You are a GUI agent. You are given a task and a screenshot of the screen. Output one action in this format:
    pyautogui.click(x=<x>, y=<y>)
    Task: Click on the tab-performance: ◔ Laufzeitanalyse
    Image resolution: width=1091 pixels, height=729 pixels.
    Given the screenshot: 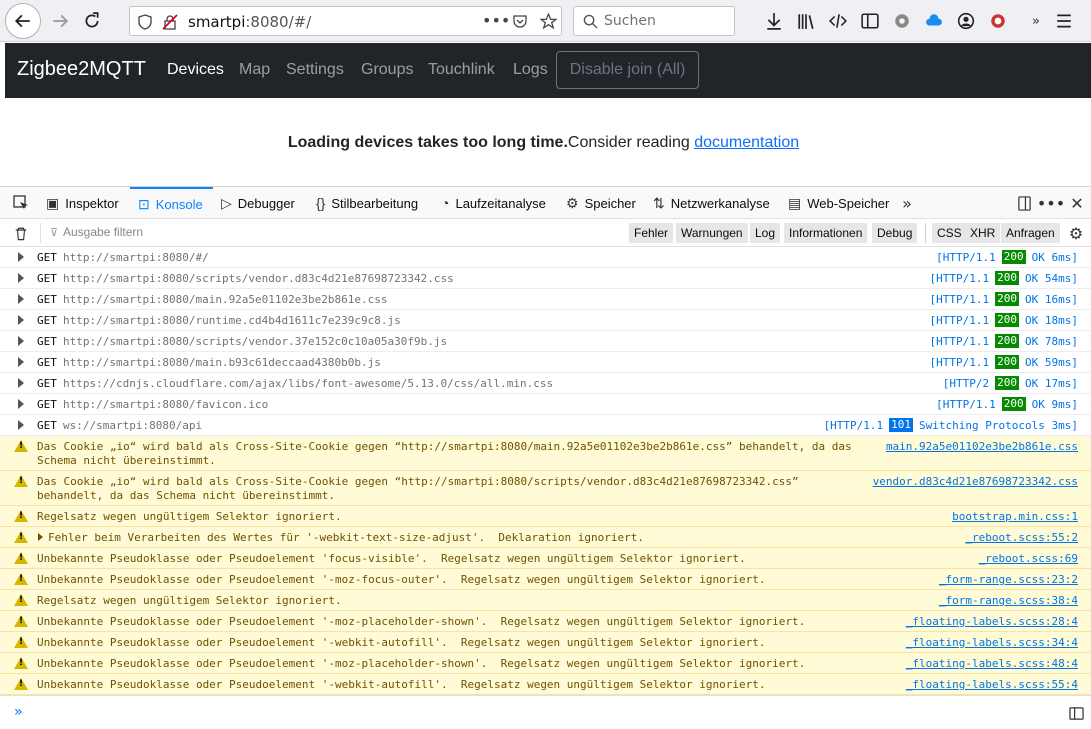 What is the action you would take?
    pyautogui.click(x=493, y=203)
    